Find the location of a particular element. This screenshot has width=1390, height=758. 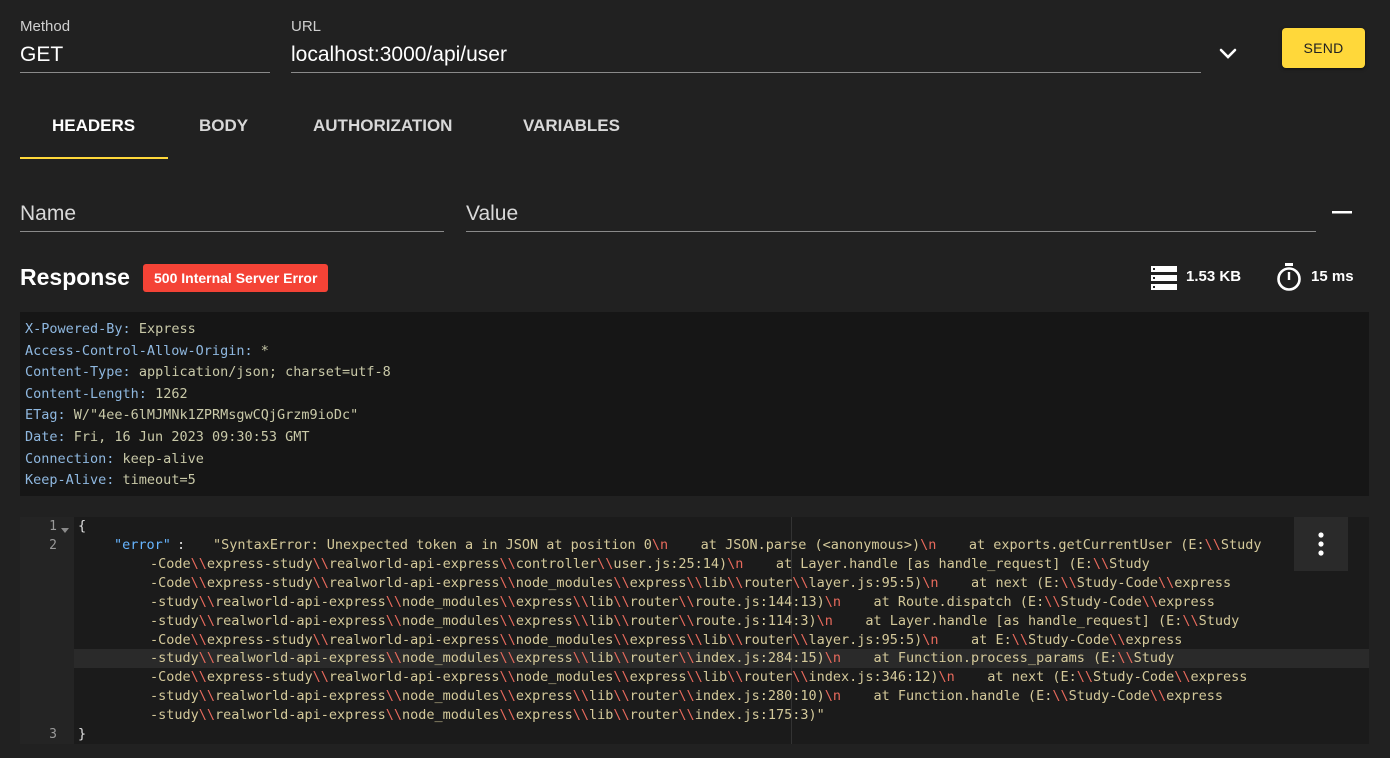

response-header-value: W/"4ee-6lMJMNk1ZPRMsgwCQjGrzm9ioDc" is located at coordinates (216, 415).